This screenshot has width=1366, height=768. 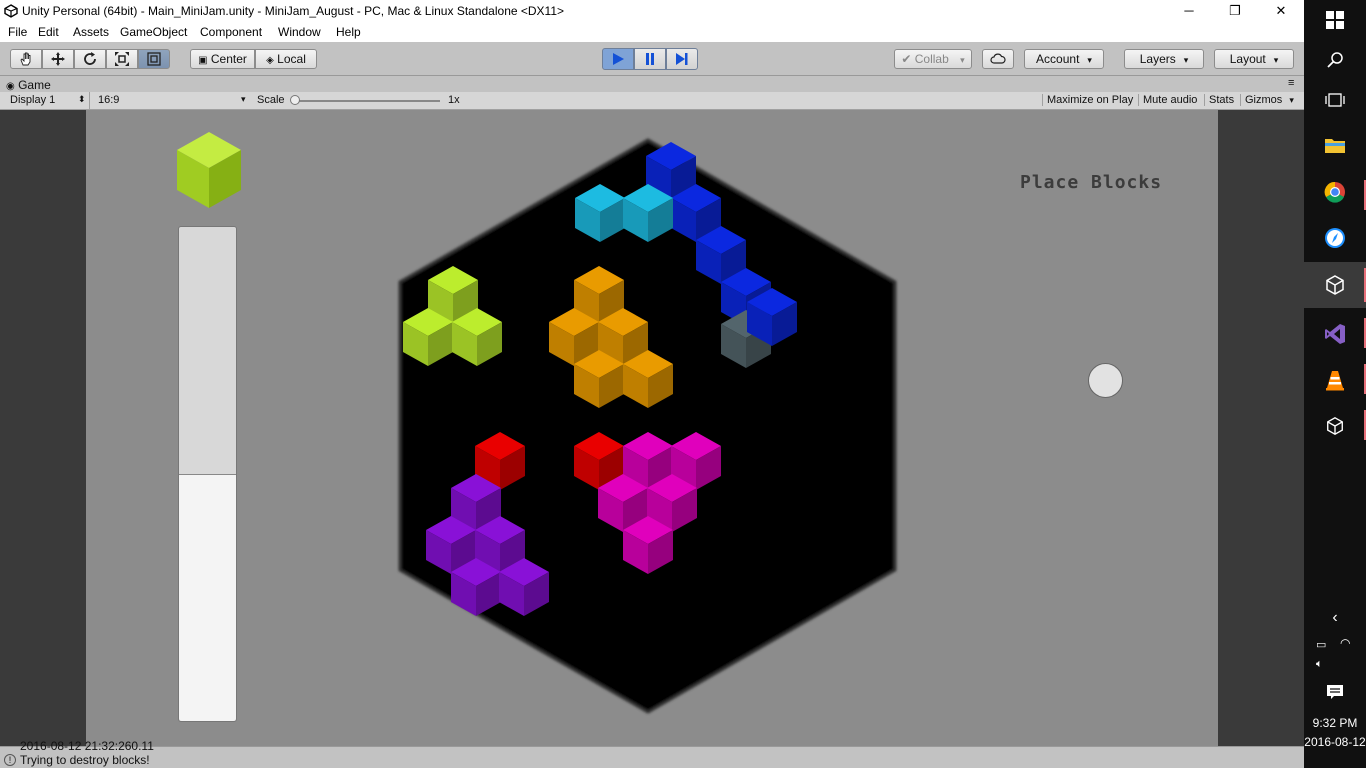 I want to click on layers-label: Layers, so click(x=1157, y=59).